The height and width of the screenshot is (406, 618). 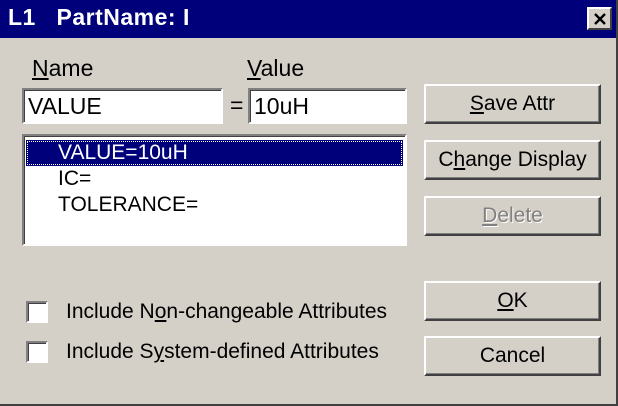 What do you see at coordinates (110, 311) in the screenshot?
I see `non-changeable-label-pre: Include N` at bounding box center [110, 311].